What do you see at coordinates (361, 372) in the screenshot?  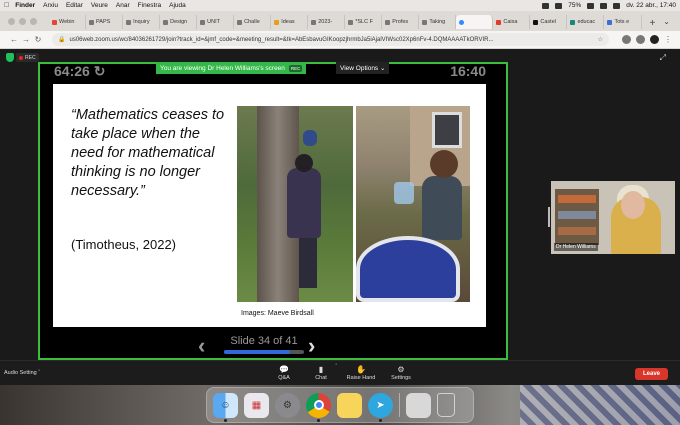 I see `raise-hand-button: ✋ Raise Hand` at bounding box center [361, 372].